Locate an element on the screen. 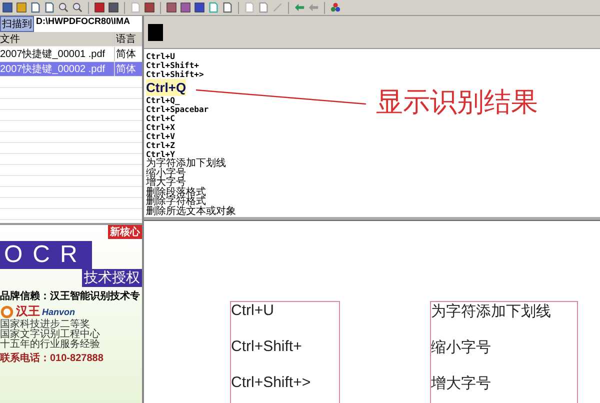 The image size is (600, 403). logo-text: 汉王 is located at coordinates (28, 310).